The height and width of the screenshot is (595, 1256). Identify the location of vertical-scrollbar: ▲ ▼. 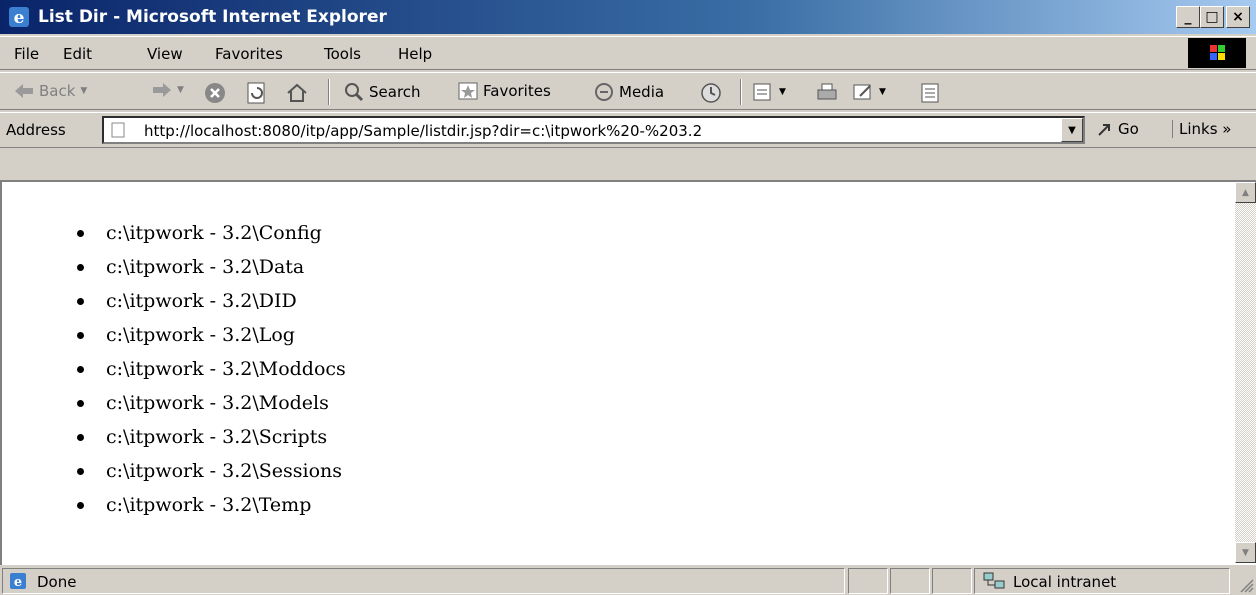
(1245, 372).